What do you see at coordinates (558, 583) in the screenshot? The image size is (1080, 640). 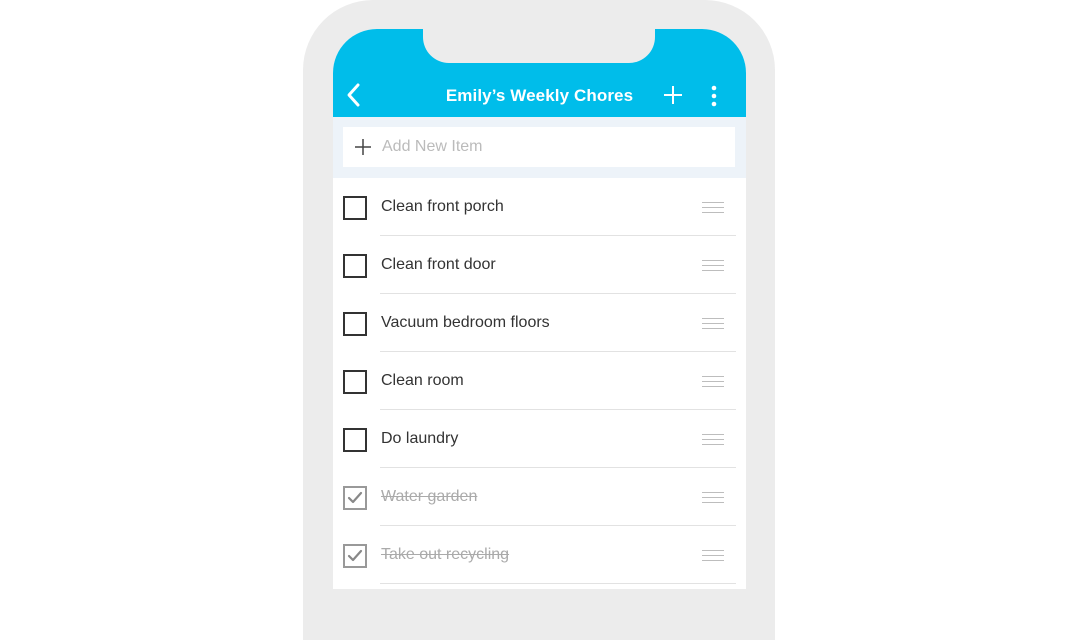 I see `divider` at bounding box center [558, 583].